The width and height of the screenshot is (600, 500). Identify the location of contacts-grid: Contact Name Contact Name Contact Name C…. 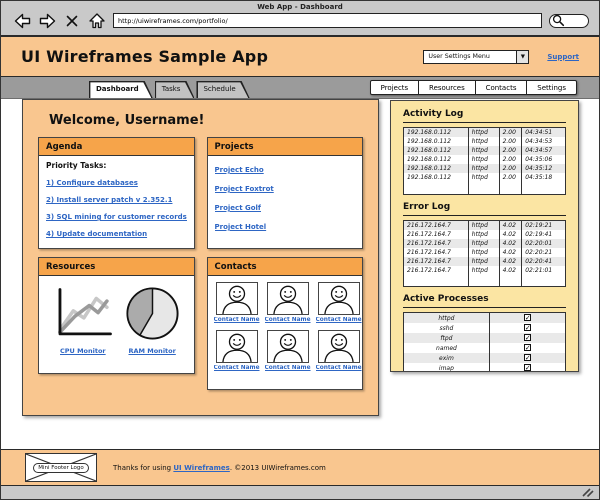
(285, 326).